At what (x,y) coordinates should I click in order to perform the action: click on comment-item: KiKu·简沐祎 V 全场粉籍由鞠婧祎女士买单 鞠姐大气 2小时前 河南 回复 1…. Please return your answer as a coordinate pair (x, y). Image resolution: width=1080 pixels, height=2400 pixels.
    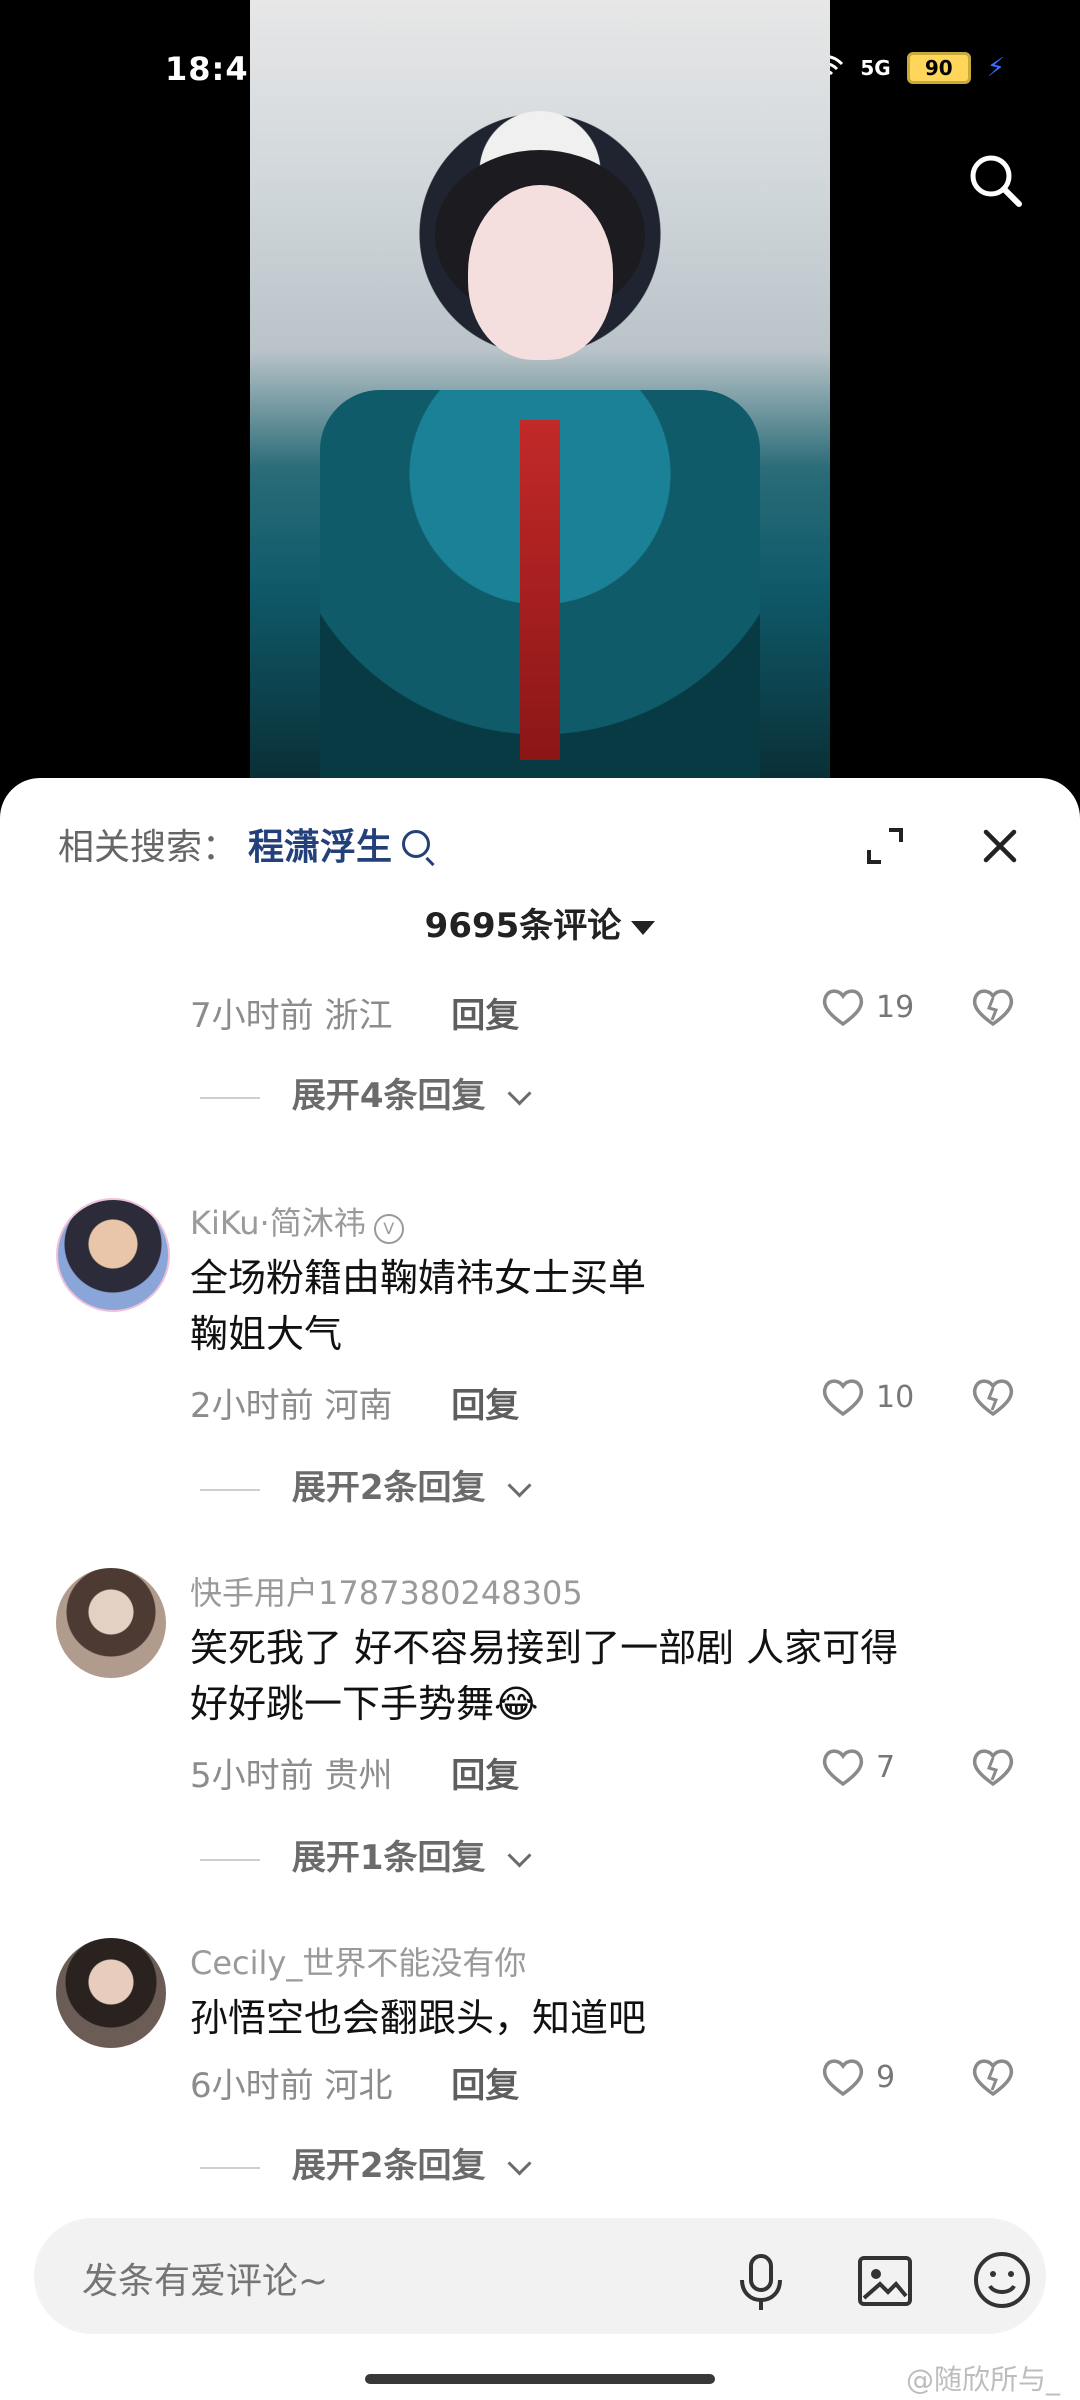
    Looking at the image, I should click on (540, 1368).